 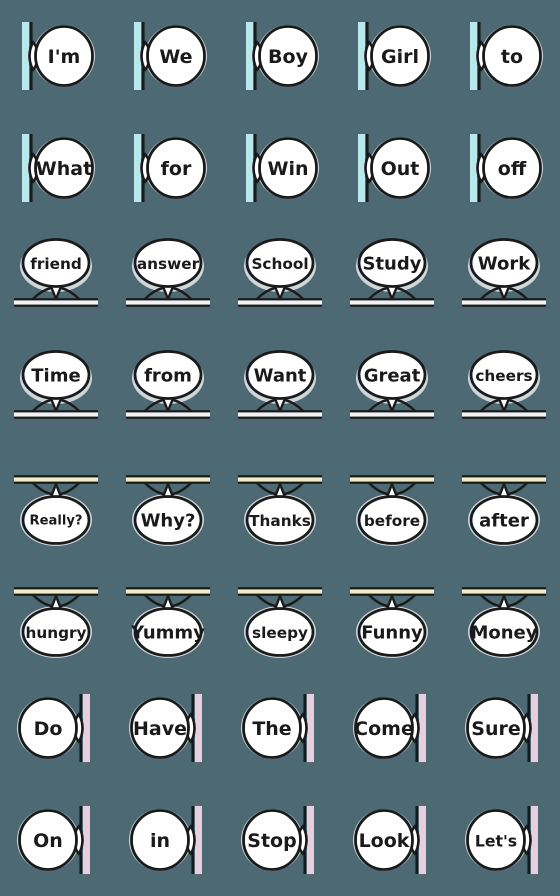 I want to click on emoji-sticker: Look, so click(x=392, y=840).